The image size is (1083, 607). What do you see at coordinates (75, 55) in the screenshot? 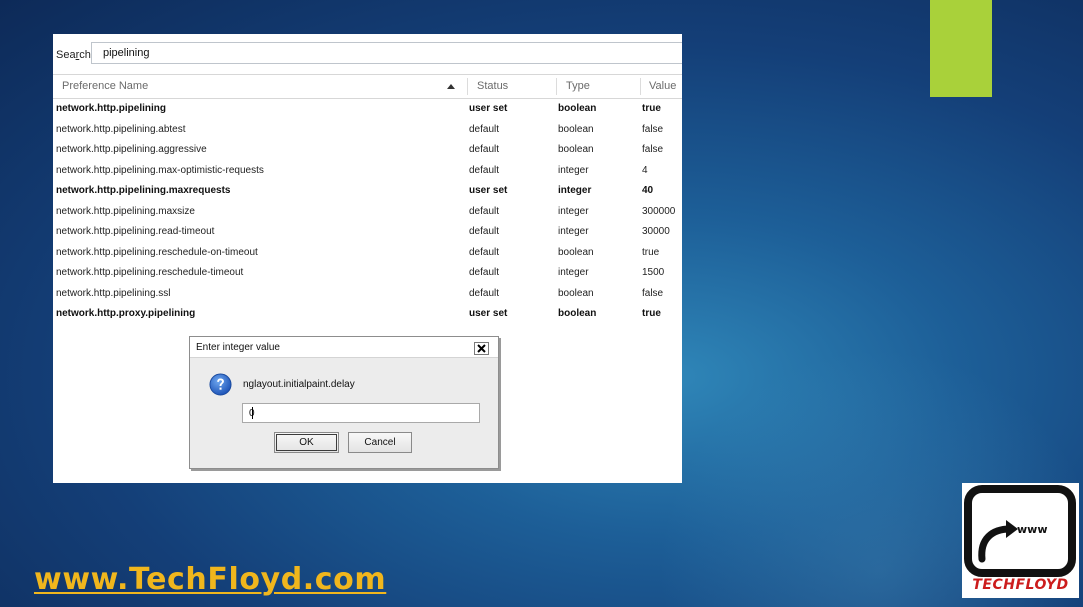
I see `search-label: Search:` at bounding box center [75, 55].